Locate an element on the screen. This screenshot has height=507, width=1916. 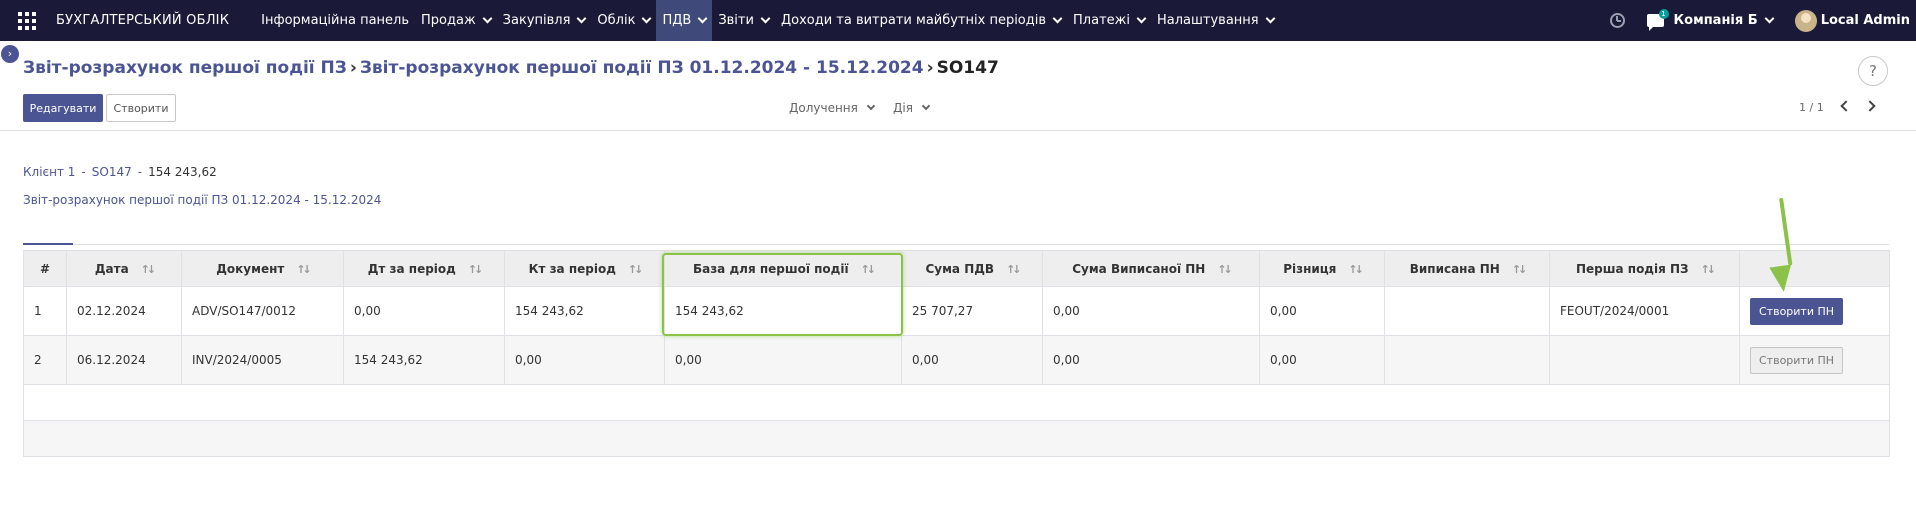
pager-previous-icon is located at coordinates (1846, 106).